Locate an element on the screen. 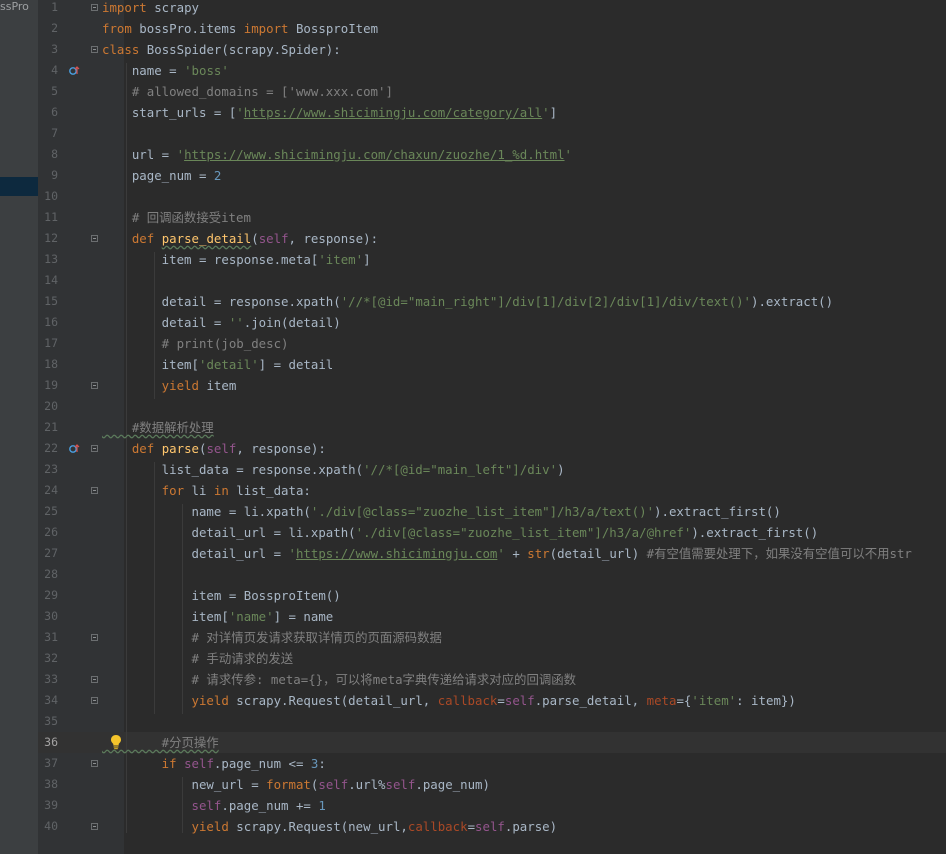 This screenshot has width=946, height=854. code-line: # 请求传参: meta={}，可以将meta字典传递给请求对应的回调函数 is located at coordinates (339, 679).